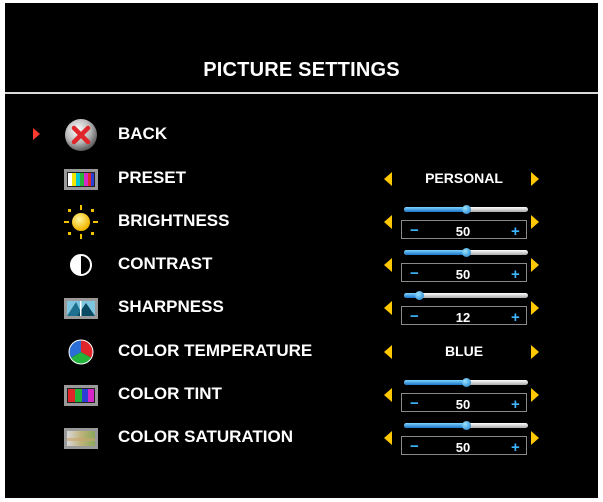  Describe the element at coordinates (301, 179) in the screenshot. I see `menu-item-preset: PRESET PERSONAL` at that location.